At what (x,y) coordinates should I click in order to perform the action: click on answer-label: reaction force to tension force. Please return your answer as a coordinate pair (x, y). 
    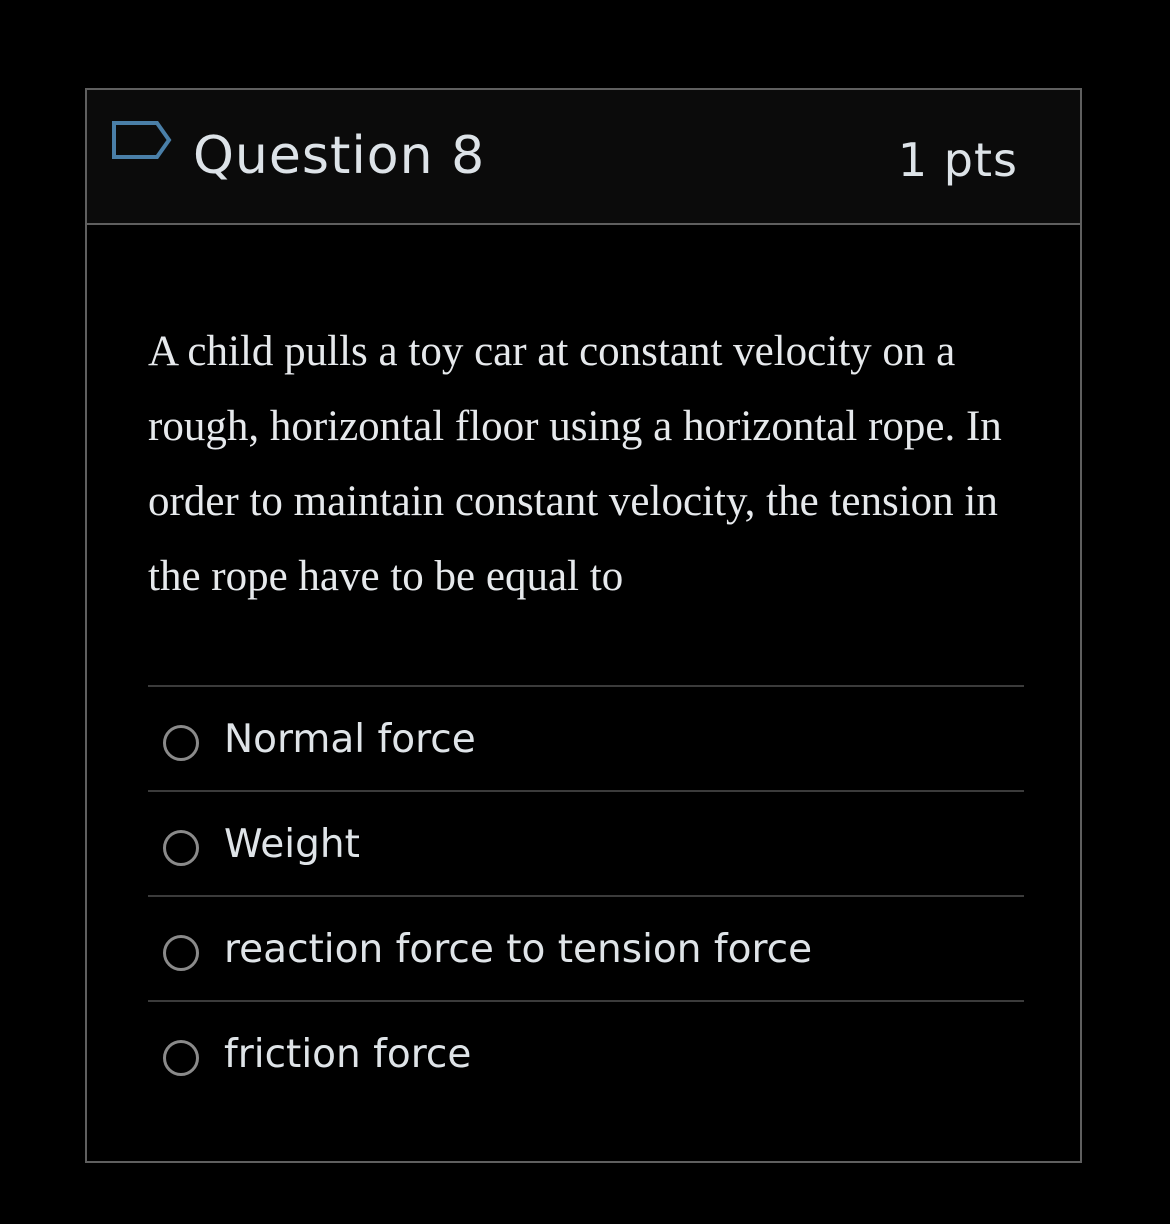
    Looking at the image, I should click on (518, 950).